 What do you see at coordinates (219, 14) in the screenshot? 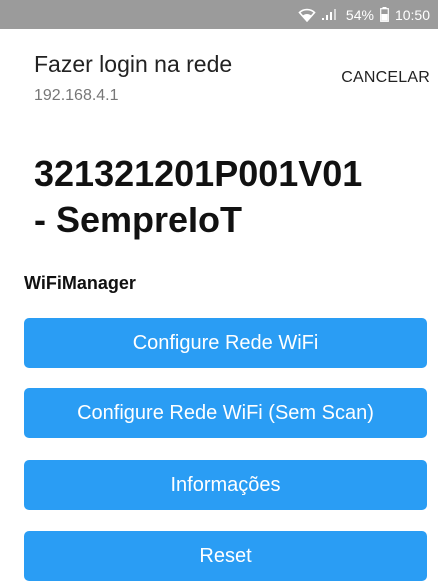
I see `status-bar: 54% 10:50` at bounding box center [219, 14].